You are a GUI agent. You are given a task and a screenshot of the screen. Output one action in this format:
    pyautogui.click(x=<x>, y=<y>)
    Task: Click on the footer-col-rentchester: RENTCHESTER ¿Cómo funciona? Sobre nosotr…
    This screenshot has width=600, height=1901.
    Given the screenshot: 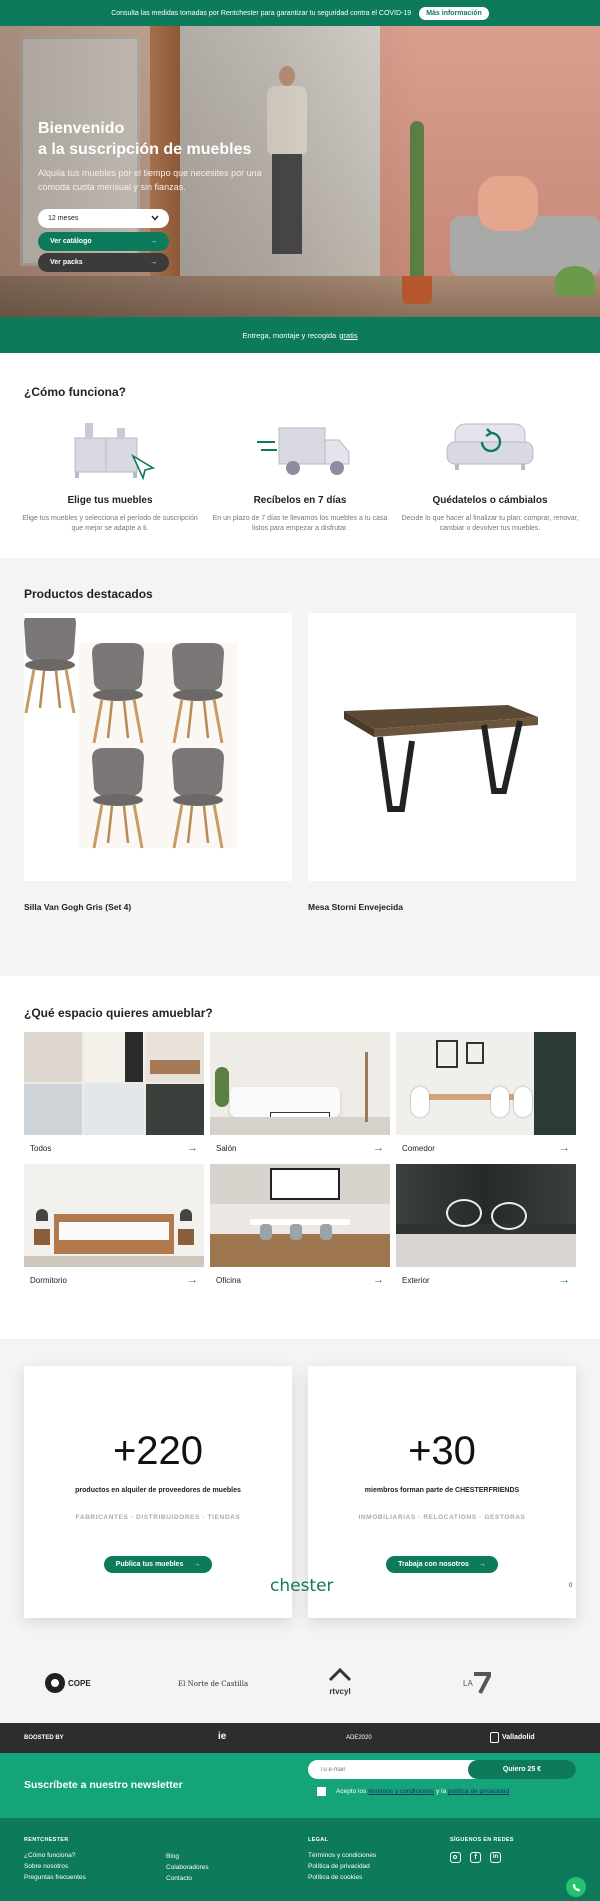 What is the action you would take?
    pyautogui.click(x=55, y=1859)
    